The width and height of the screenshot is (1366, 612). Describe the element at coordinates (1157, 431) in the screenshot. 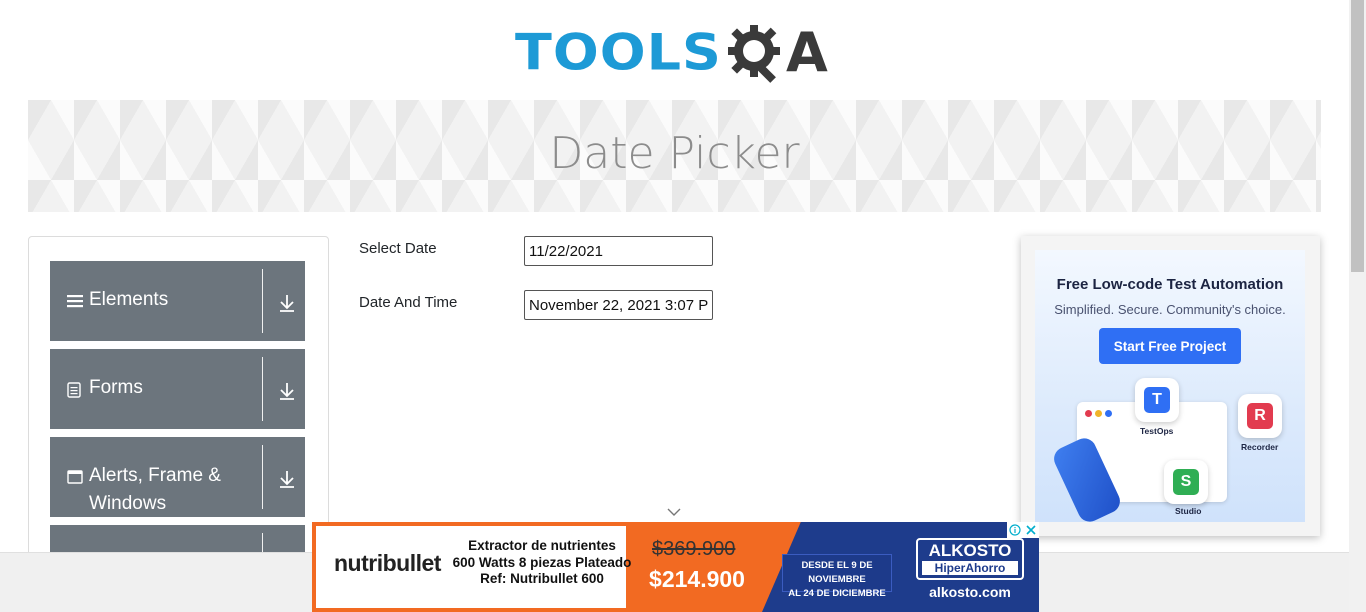

I see `testops-label: TestOps` at that location.